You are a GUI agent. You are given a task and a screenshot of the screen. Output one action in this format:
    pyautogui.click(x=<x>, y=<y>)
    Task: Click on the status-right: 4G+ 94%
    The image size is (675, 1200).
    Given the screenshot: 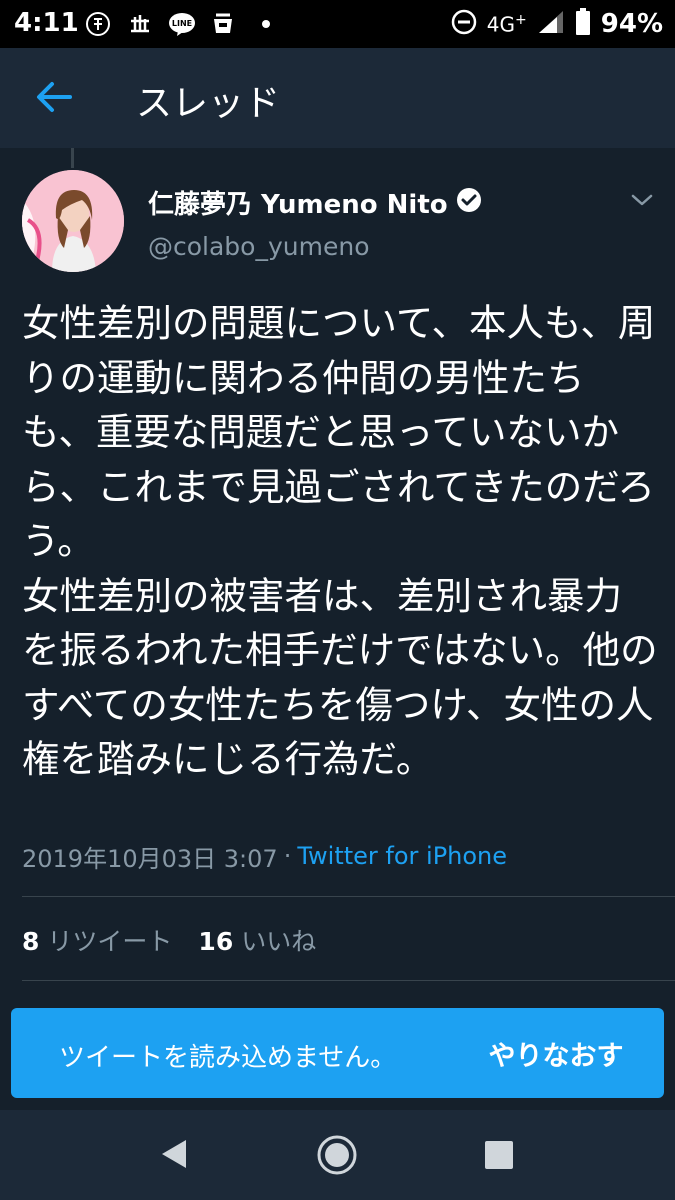 What is the action you would take?
    pyautogui.click(x=557, y=24)
    